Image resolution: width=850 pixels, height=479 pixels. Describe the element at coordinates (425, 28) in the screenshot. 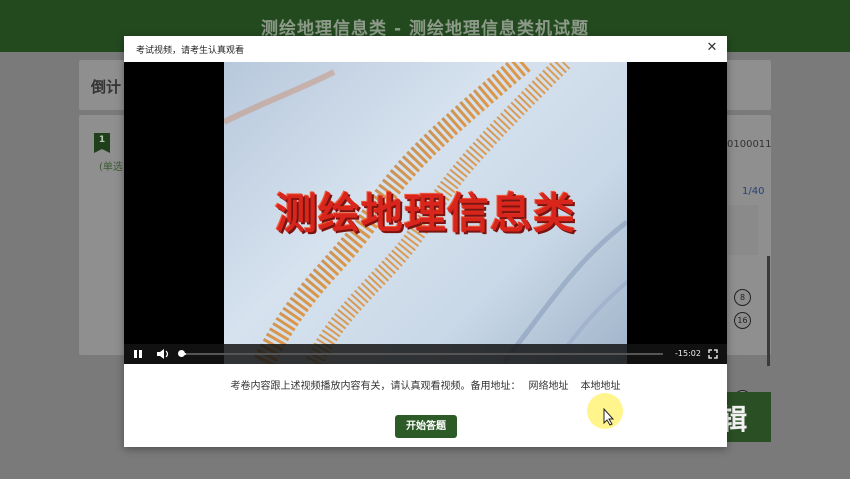

I see `app-title: 测绘地理信息类 - 测绘地理信息类机试题` at that location.